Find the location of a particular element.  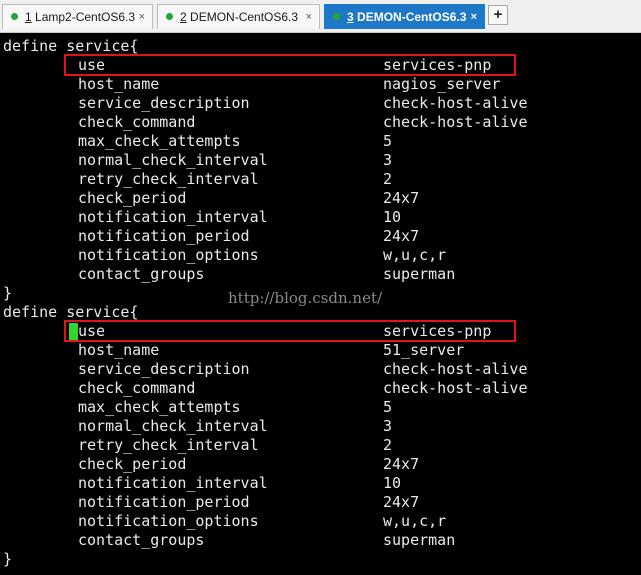

watermark-text: http://blog.csdn.net/ is located at coordinates (305, 298).